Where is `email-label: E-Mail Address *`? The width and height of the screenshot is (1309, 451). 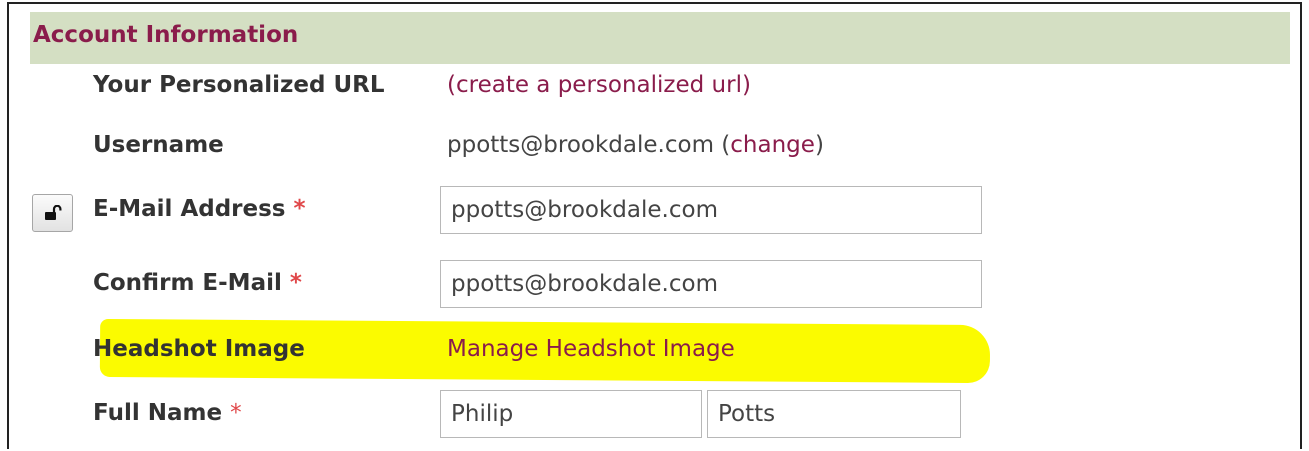
email-label: E-Mail Address * is located at coordinates (199, 209).